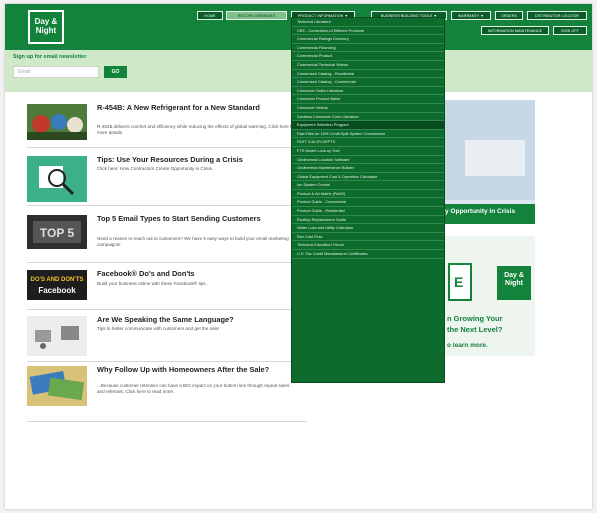  I want to click on menu-item: CEE - Consortium of Efficient Products, so click(368, 31).